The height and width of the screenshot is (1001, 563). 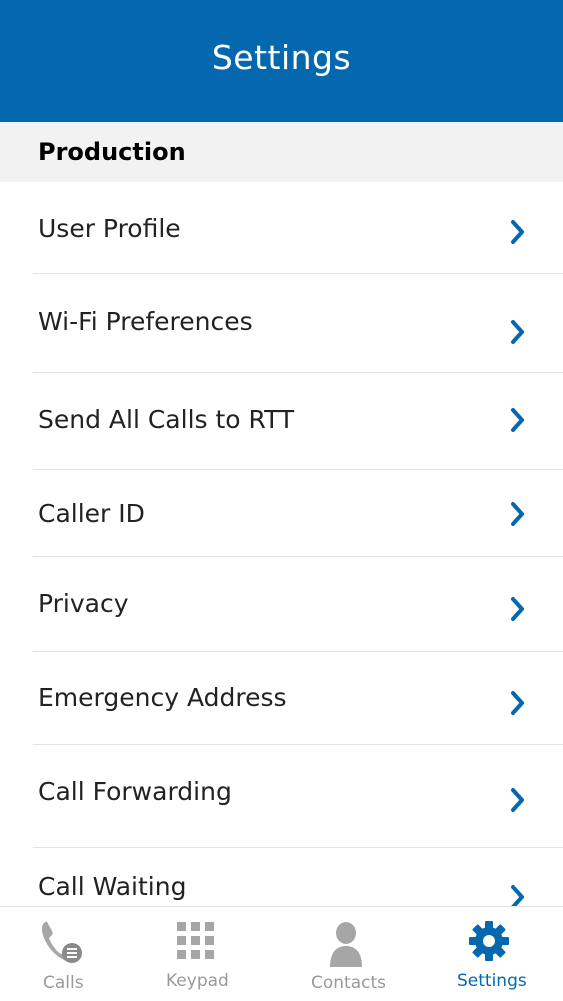 I want to click on tab-label: Settings, so click(x=492, y=981).